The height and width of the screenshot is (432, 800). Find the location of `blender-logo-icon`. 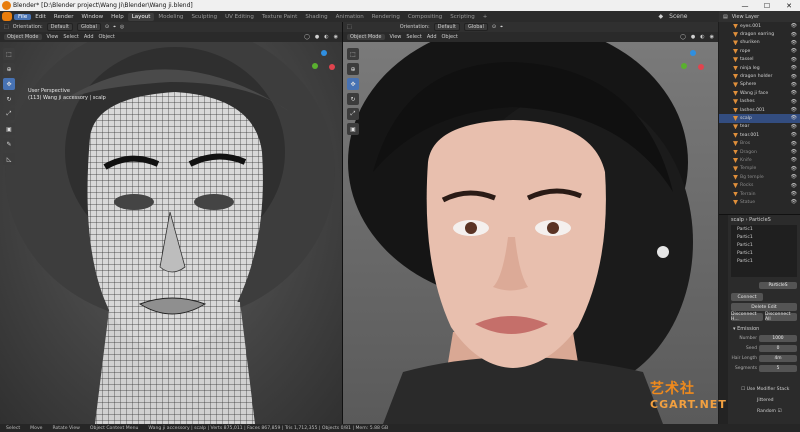

blender-logo-icon is located at coordinates (7, 16).